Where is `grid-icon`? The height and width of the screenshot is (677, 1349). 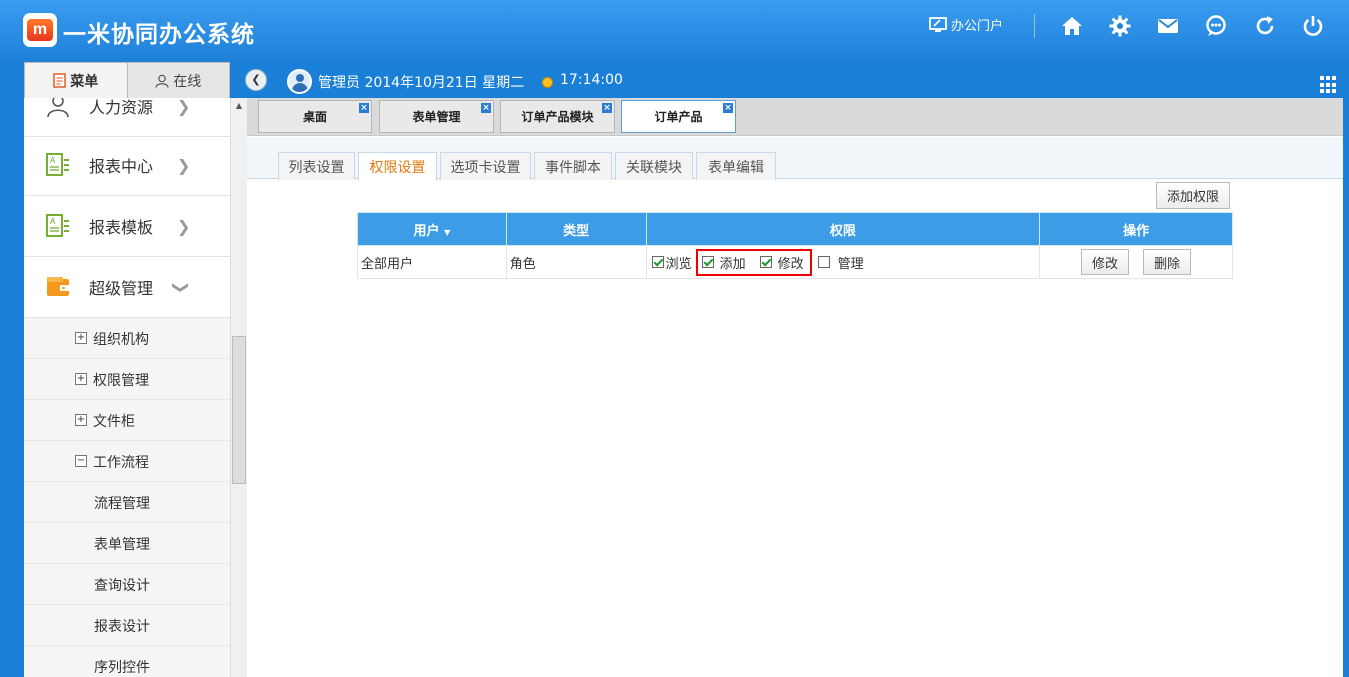 grid-icon is located at coordinates (1329, 85).